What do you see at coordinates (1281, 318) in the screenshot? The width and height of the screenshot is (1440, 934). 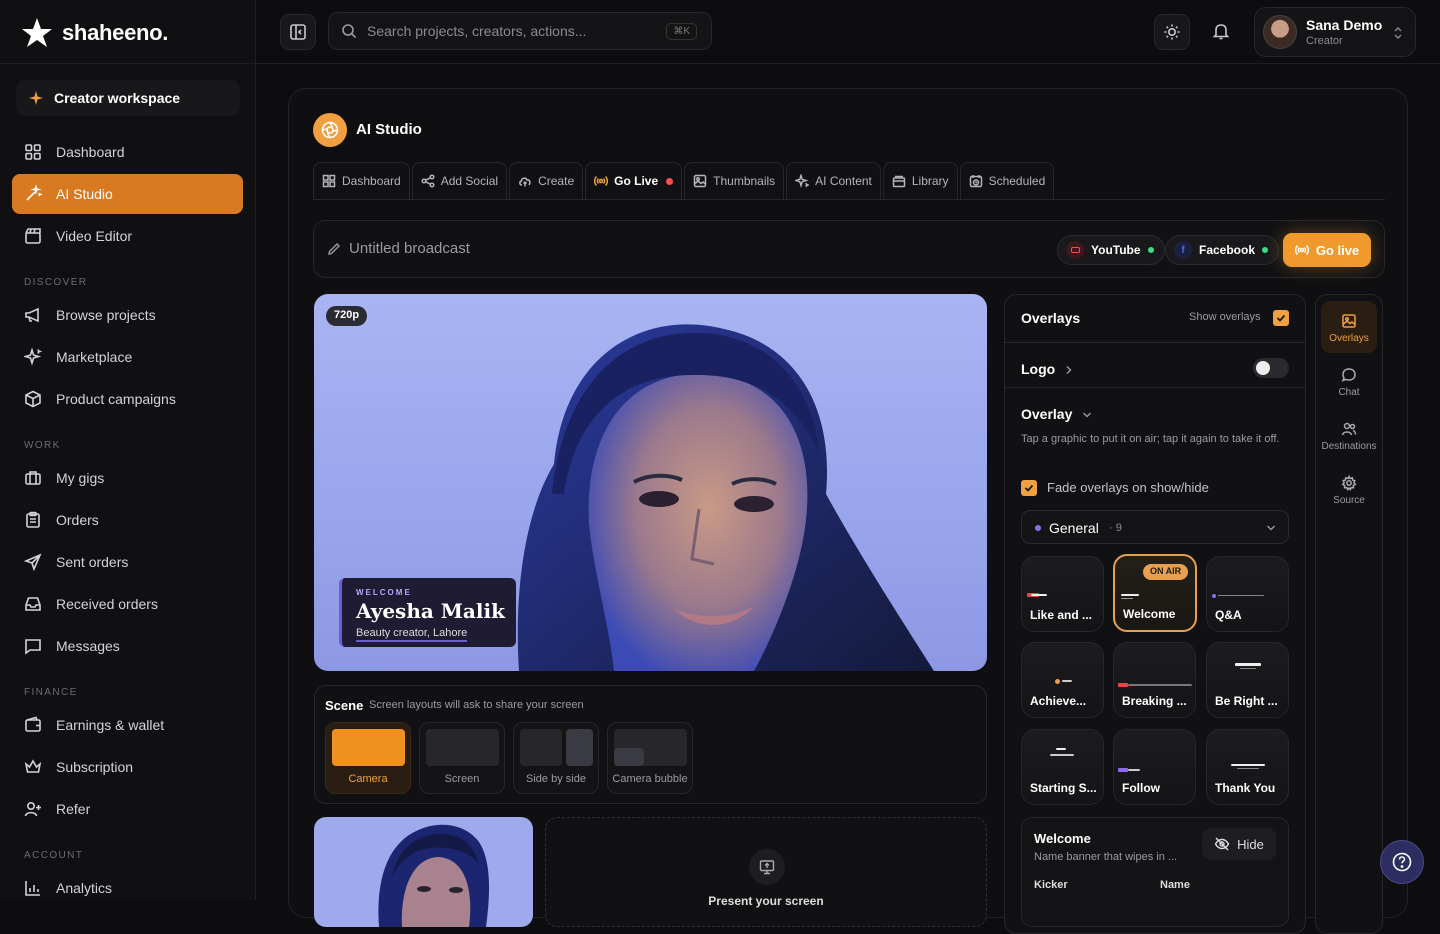 I see `show-overlays-checkbox` at bounding box center [1281, 318].